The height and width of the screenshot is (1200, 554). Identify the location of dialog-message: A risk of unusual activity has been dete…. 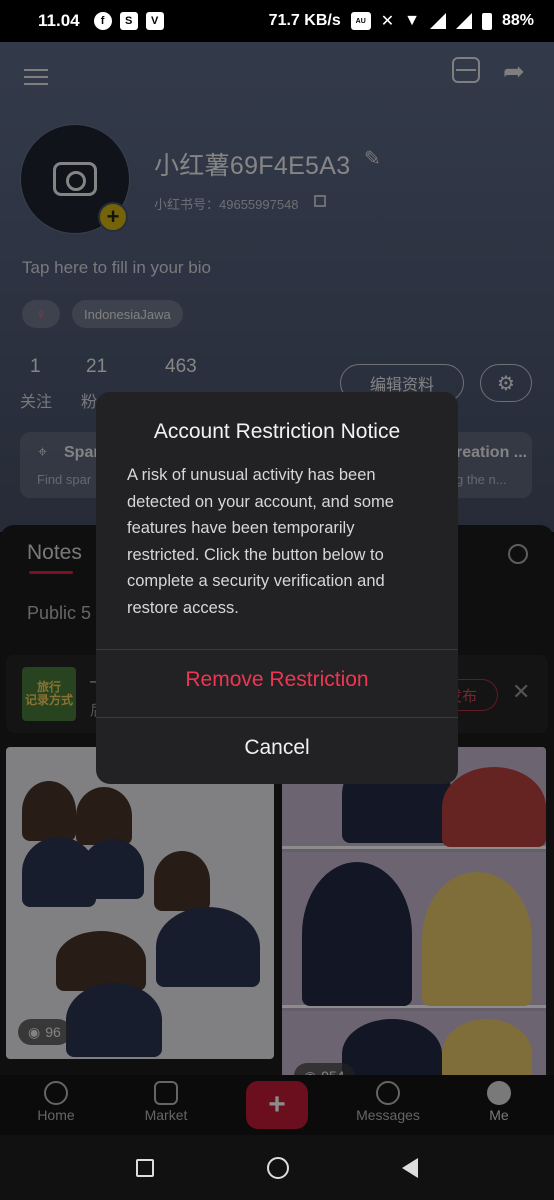
(260, 541).